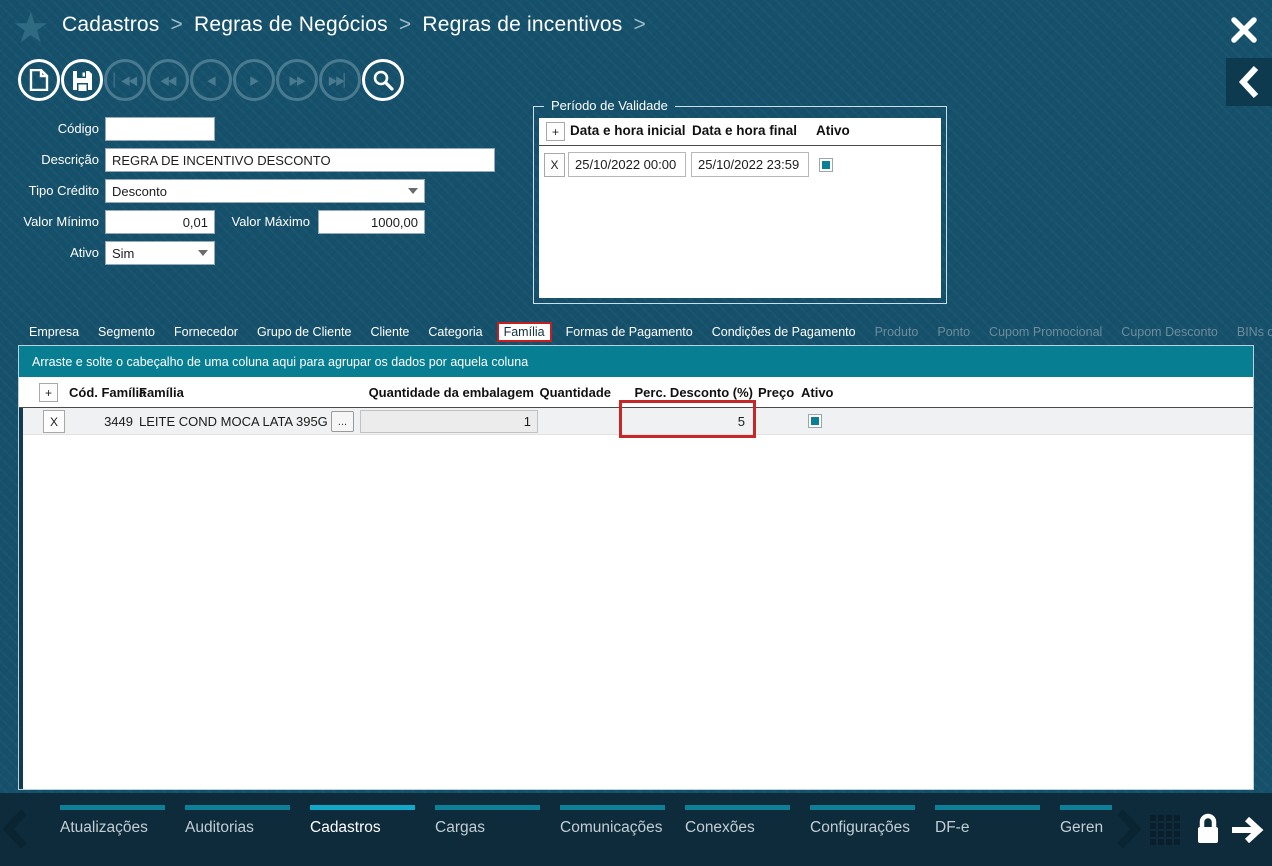 The height and width of the screenshot is (866, 1272). What do you see at coordinates (627, 164) in the screenshot?
I see `data-inicial-input: 25/10/2022 00:00` at bounding box center [627, 164].